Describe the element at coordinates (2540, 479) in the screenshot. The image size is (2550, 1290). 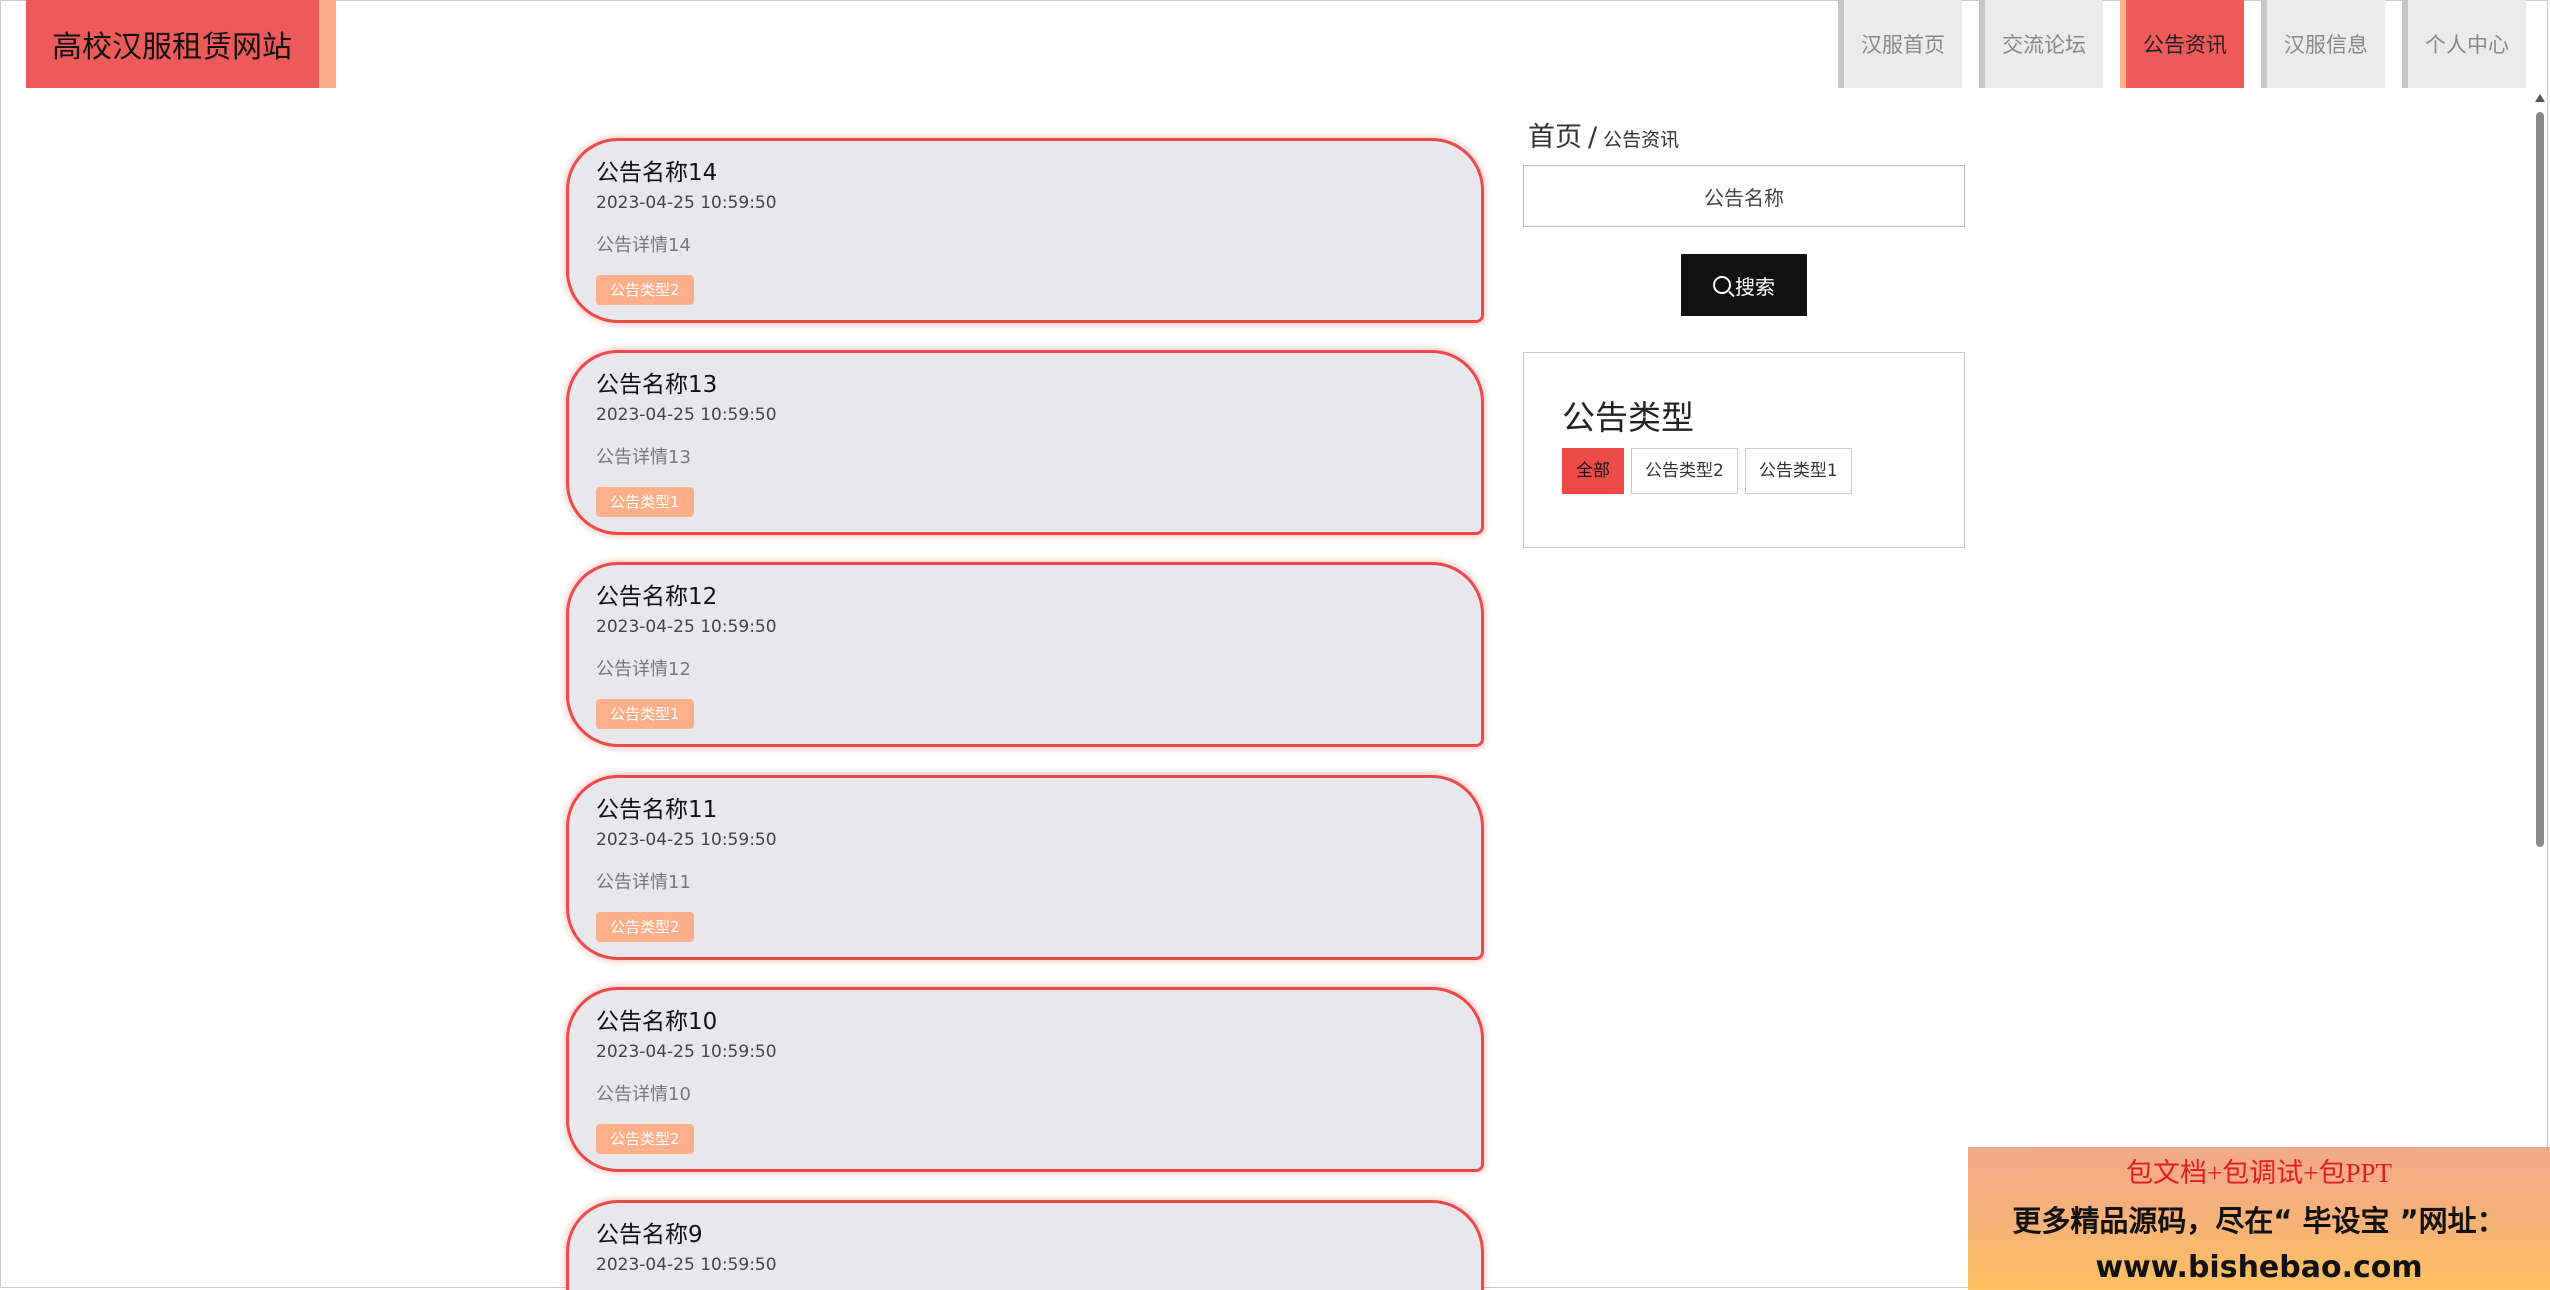
I see `scrollbar-thumb` at that location.